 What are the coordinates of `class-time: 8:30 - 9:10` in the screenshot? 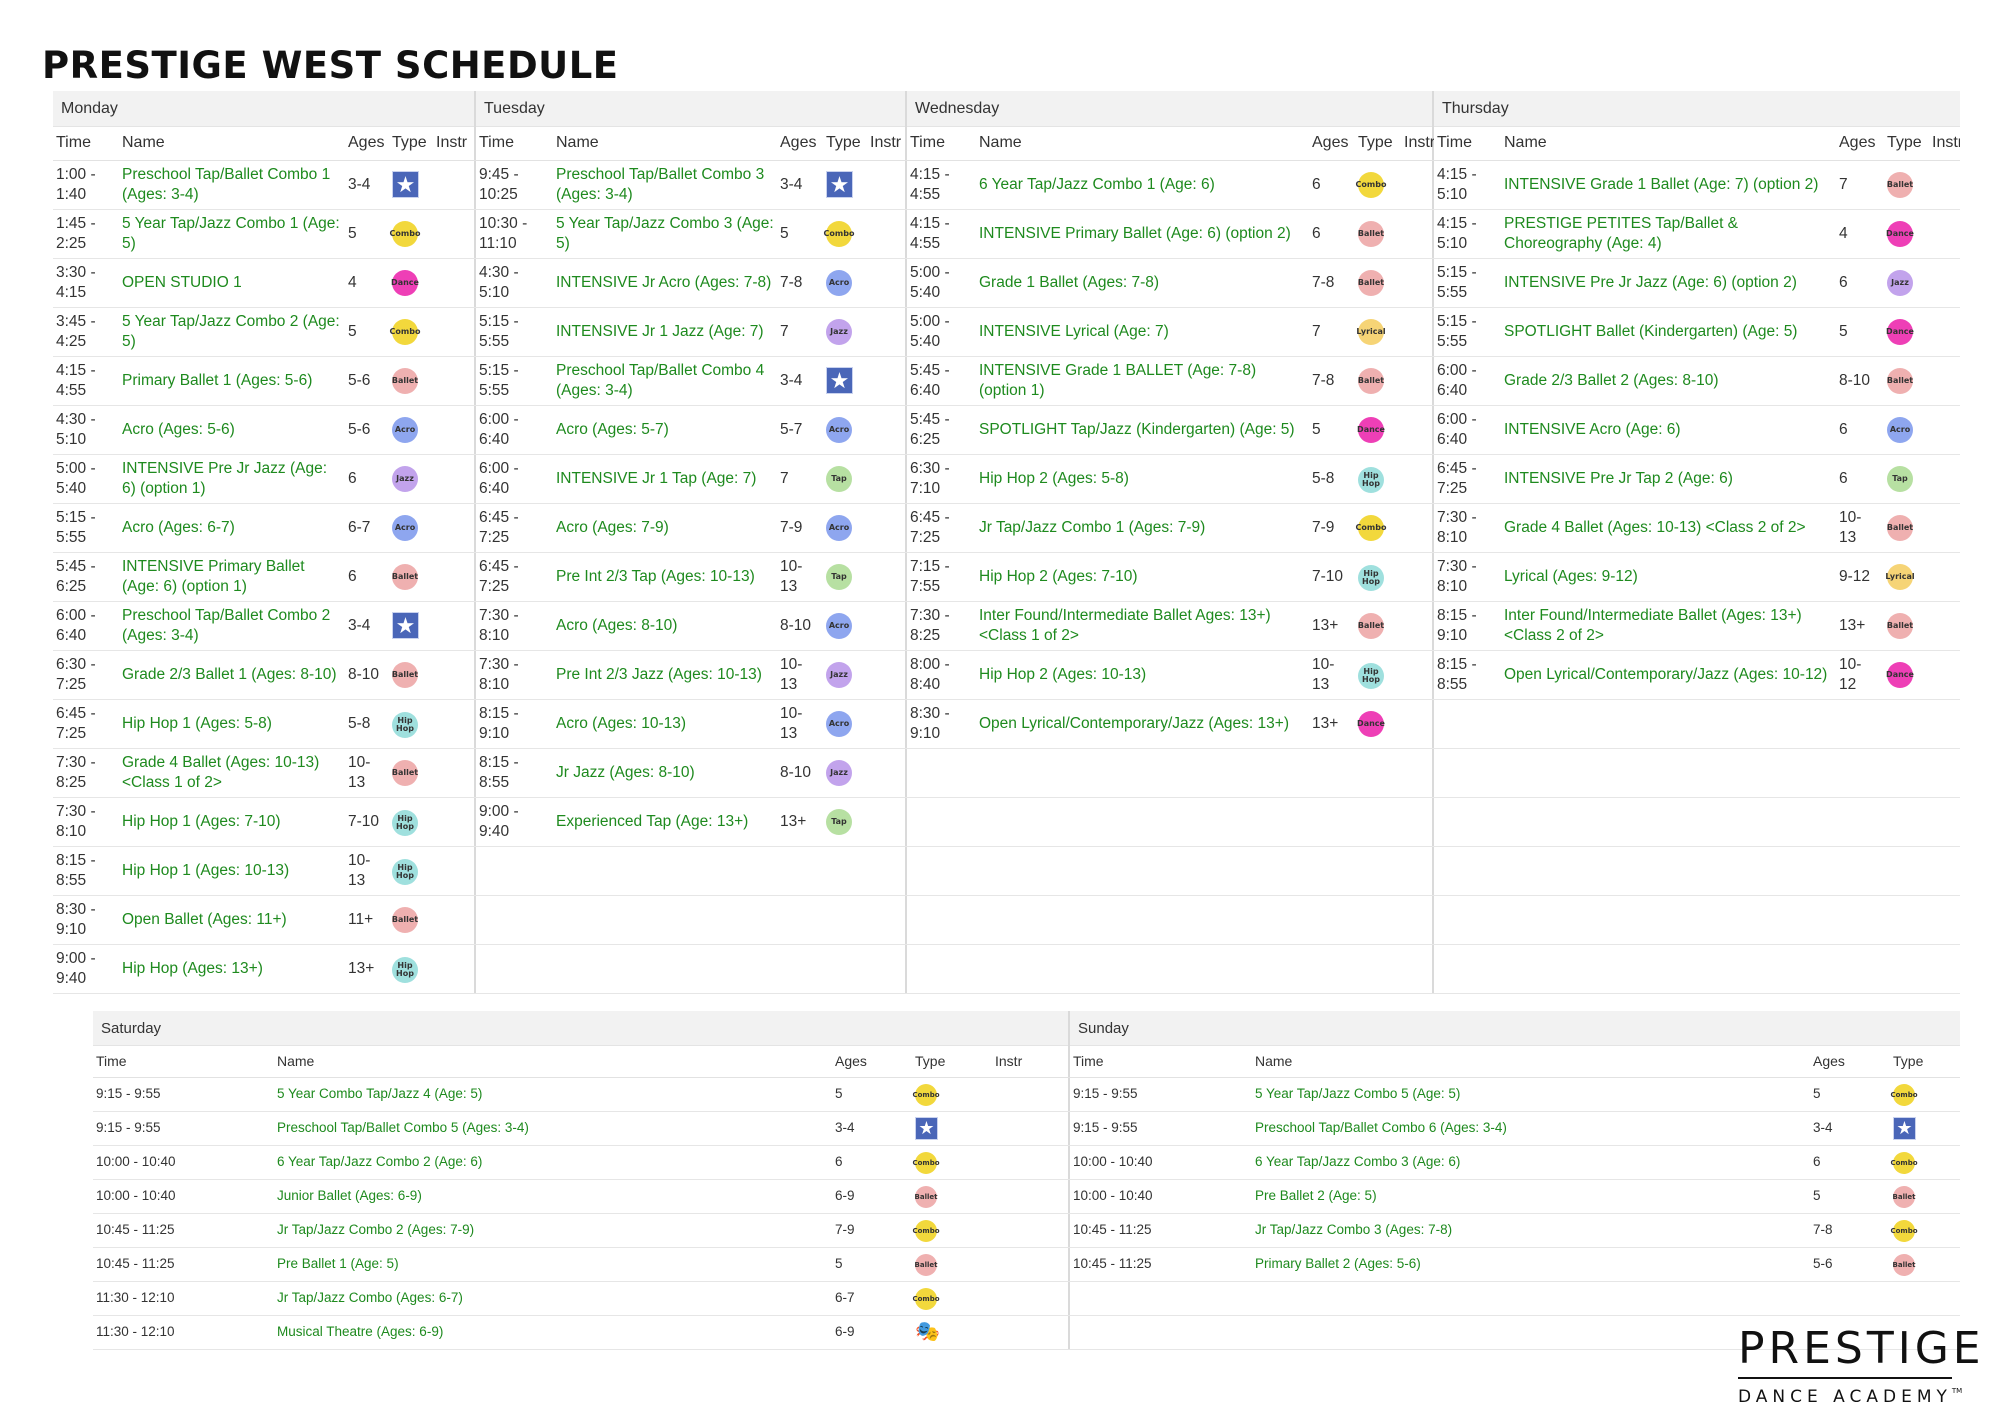 It's located at (86, 920).